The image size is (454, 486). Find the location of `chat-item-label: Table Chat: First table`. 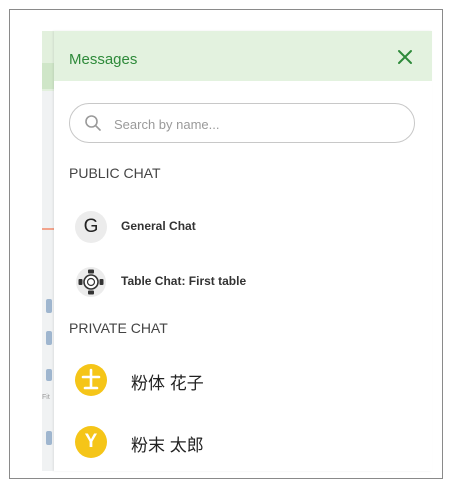

chat-item-label: Table Chat: First table is located at coordinates (184, 281).